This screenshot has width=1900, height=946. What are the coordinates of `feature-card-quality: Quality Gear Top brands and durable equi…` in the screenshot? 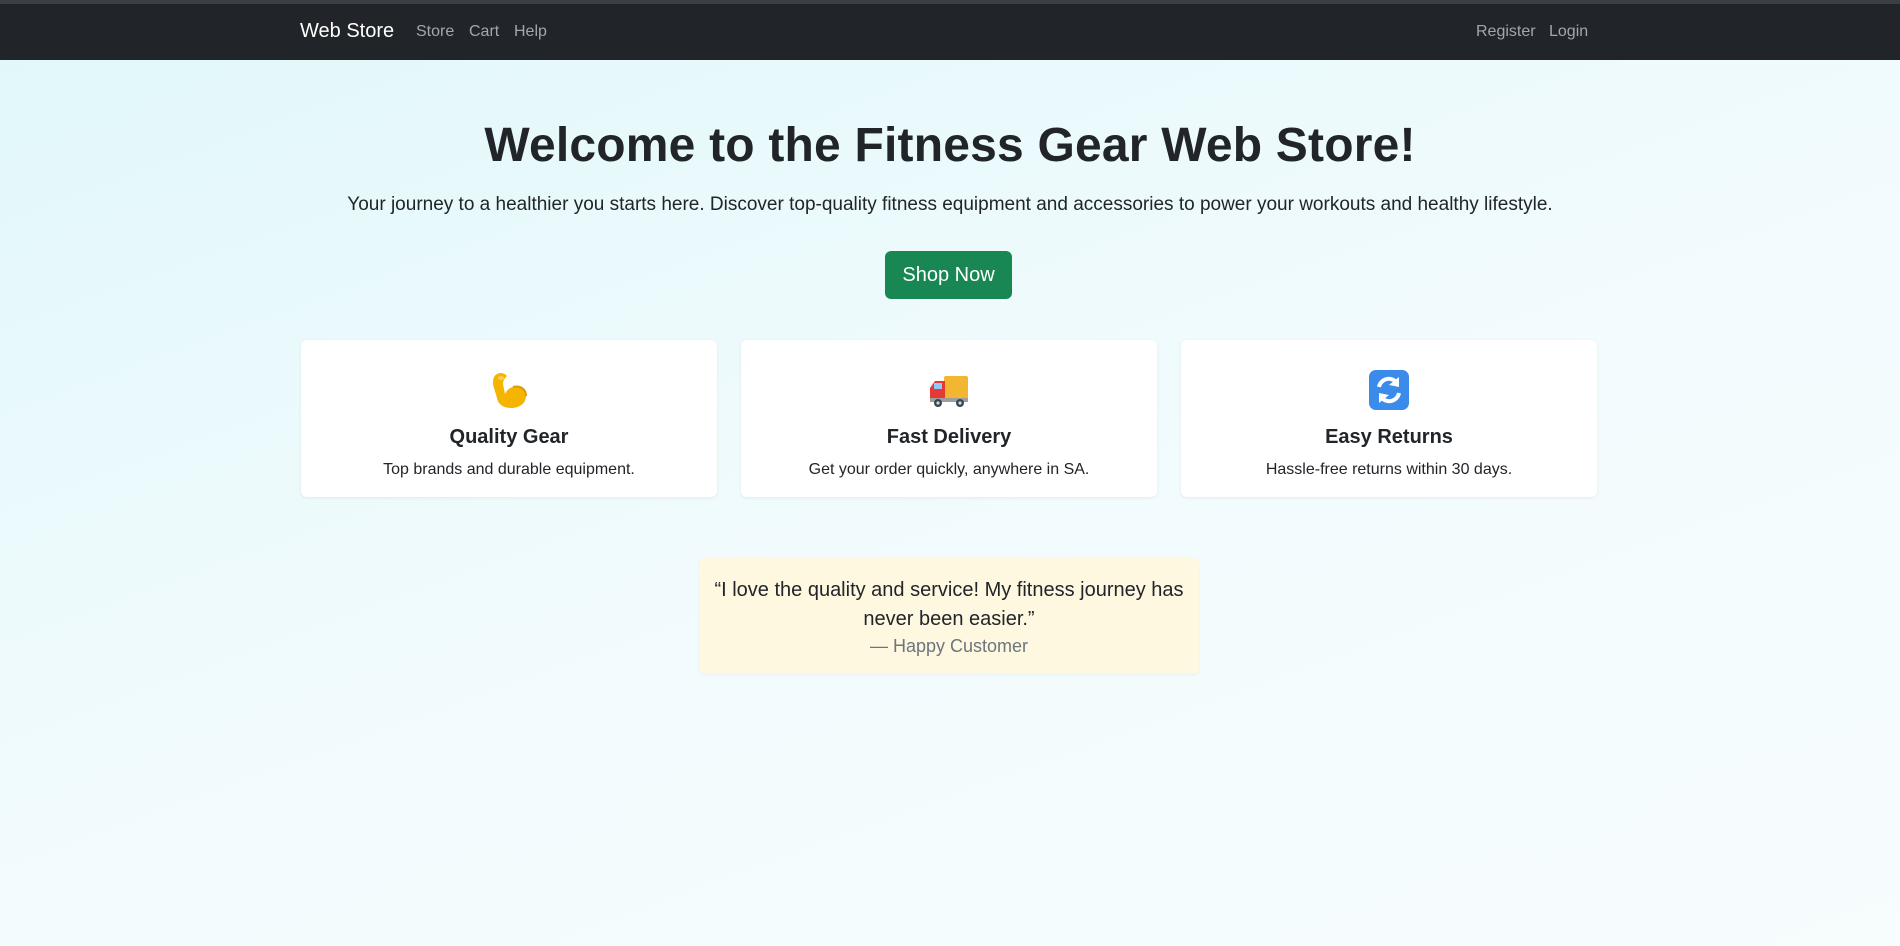 It's located at (509, 418).